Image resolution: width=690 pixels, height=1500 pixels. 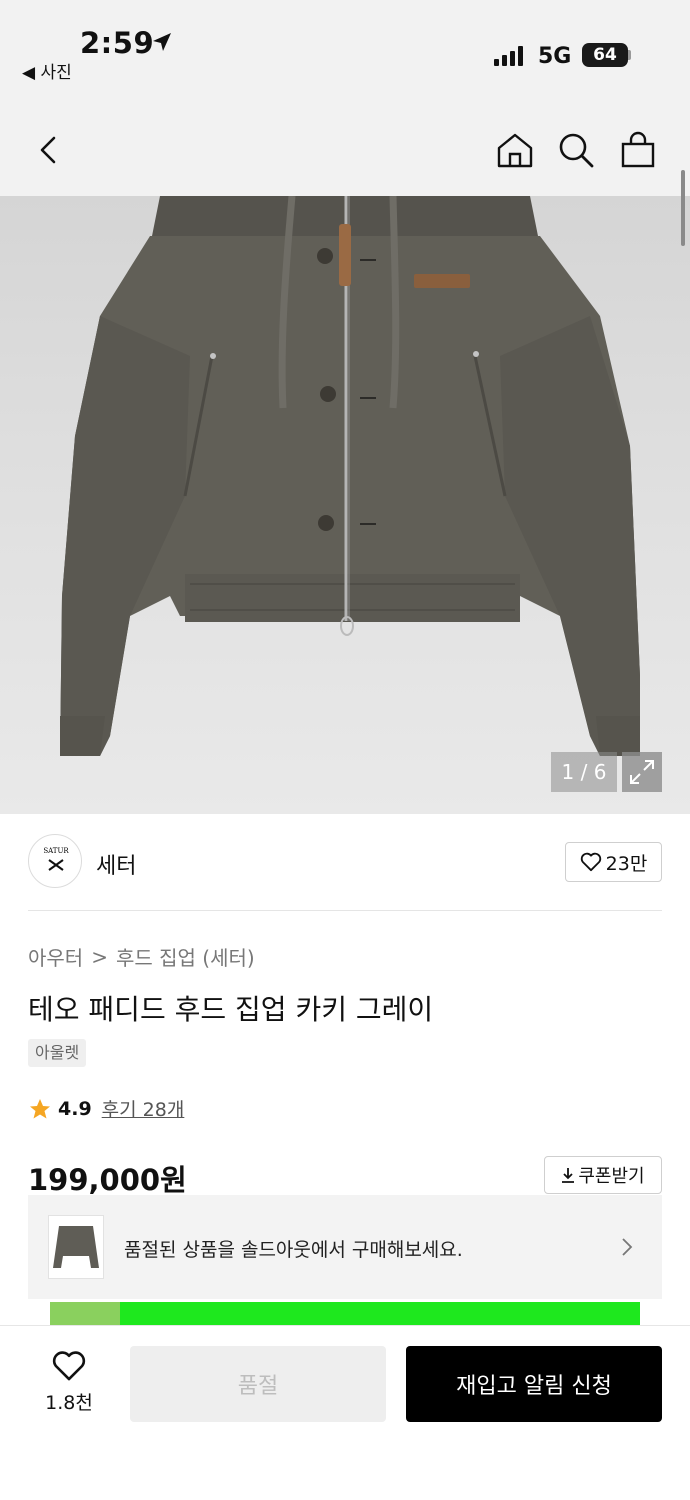 I want to click on divider, so click(x=345, y=910).